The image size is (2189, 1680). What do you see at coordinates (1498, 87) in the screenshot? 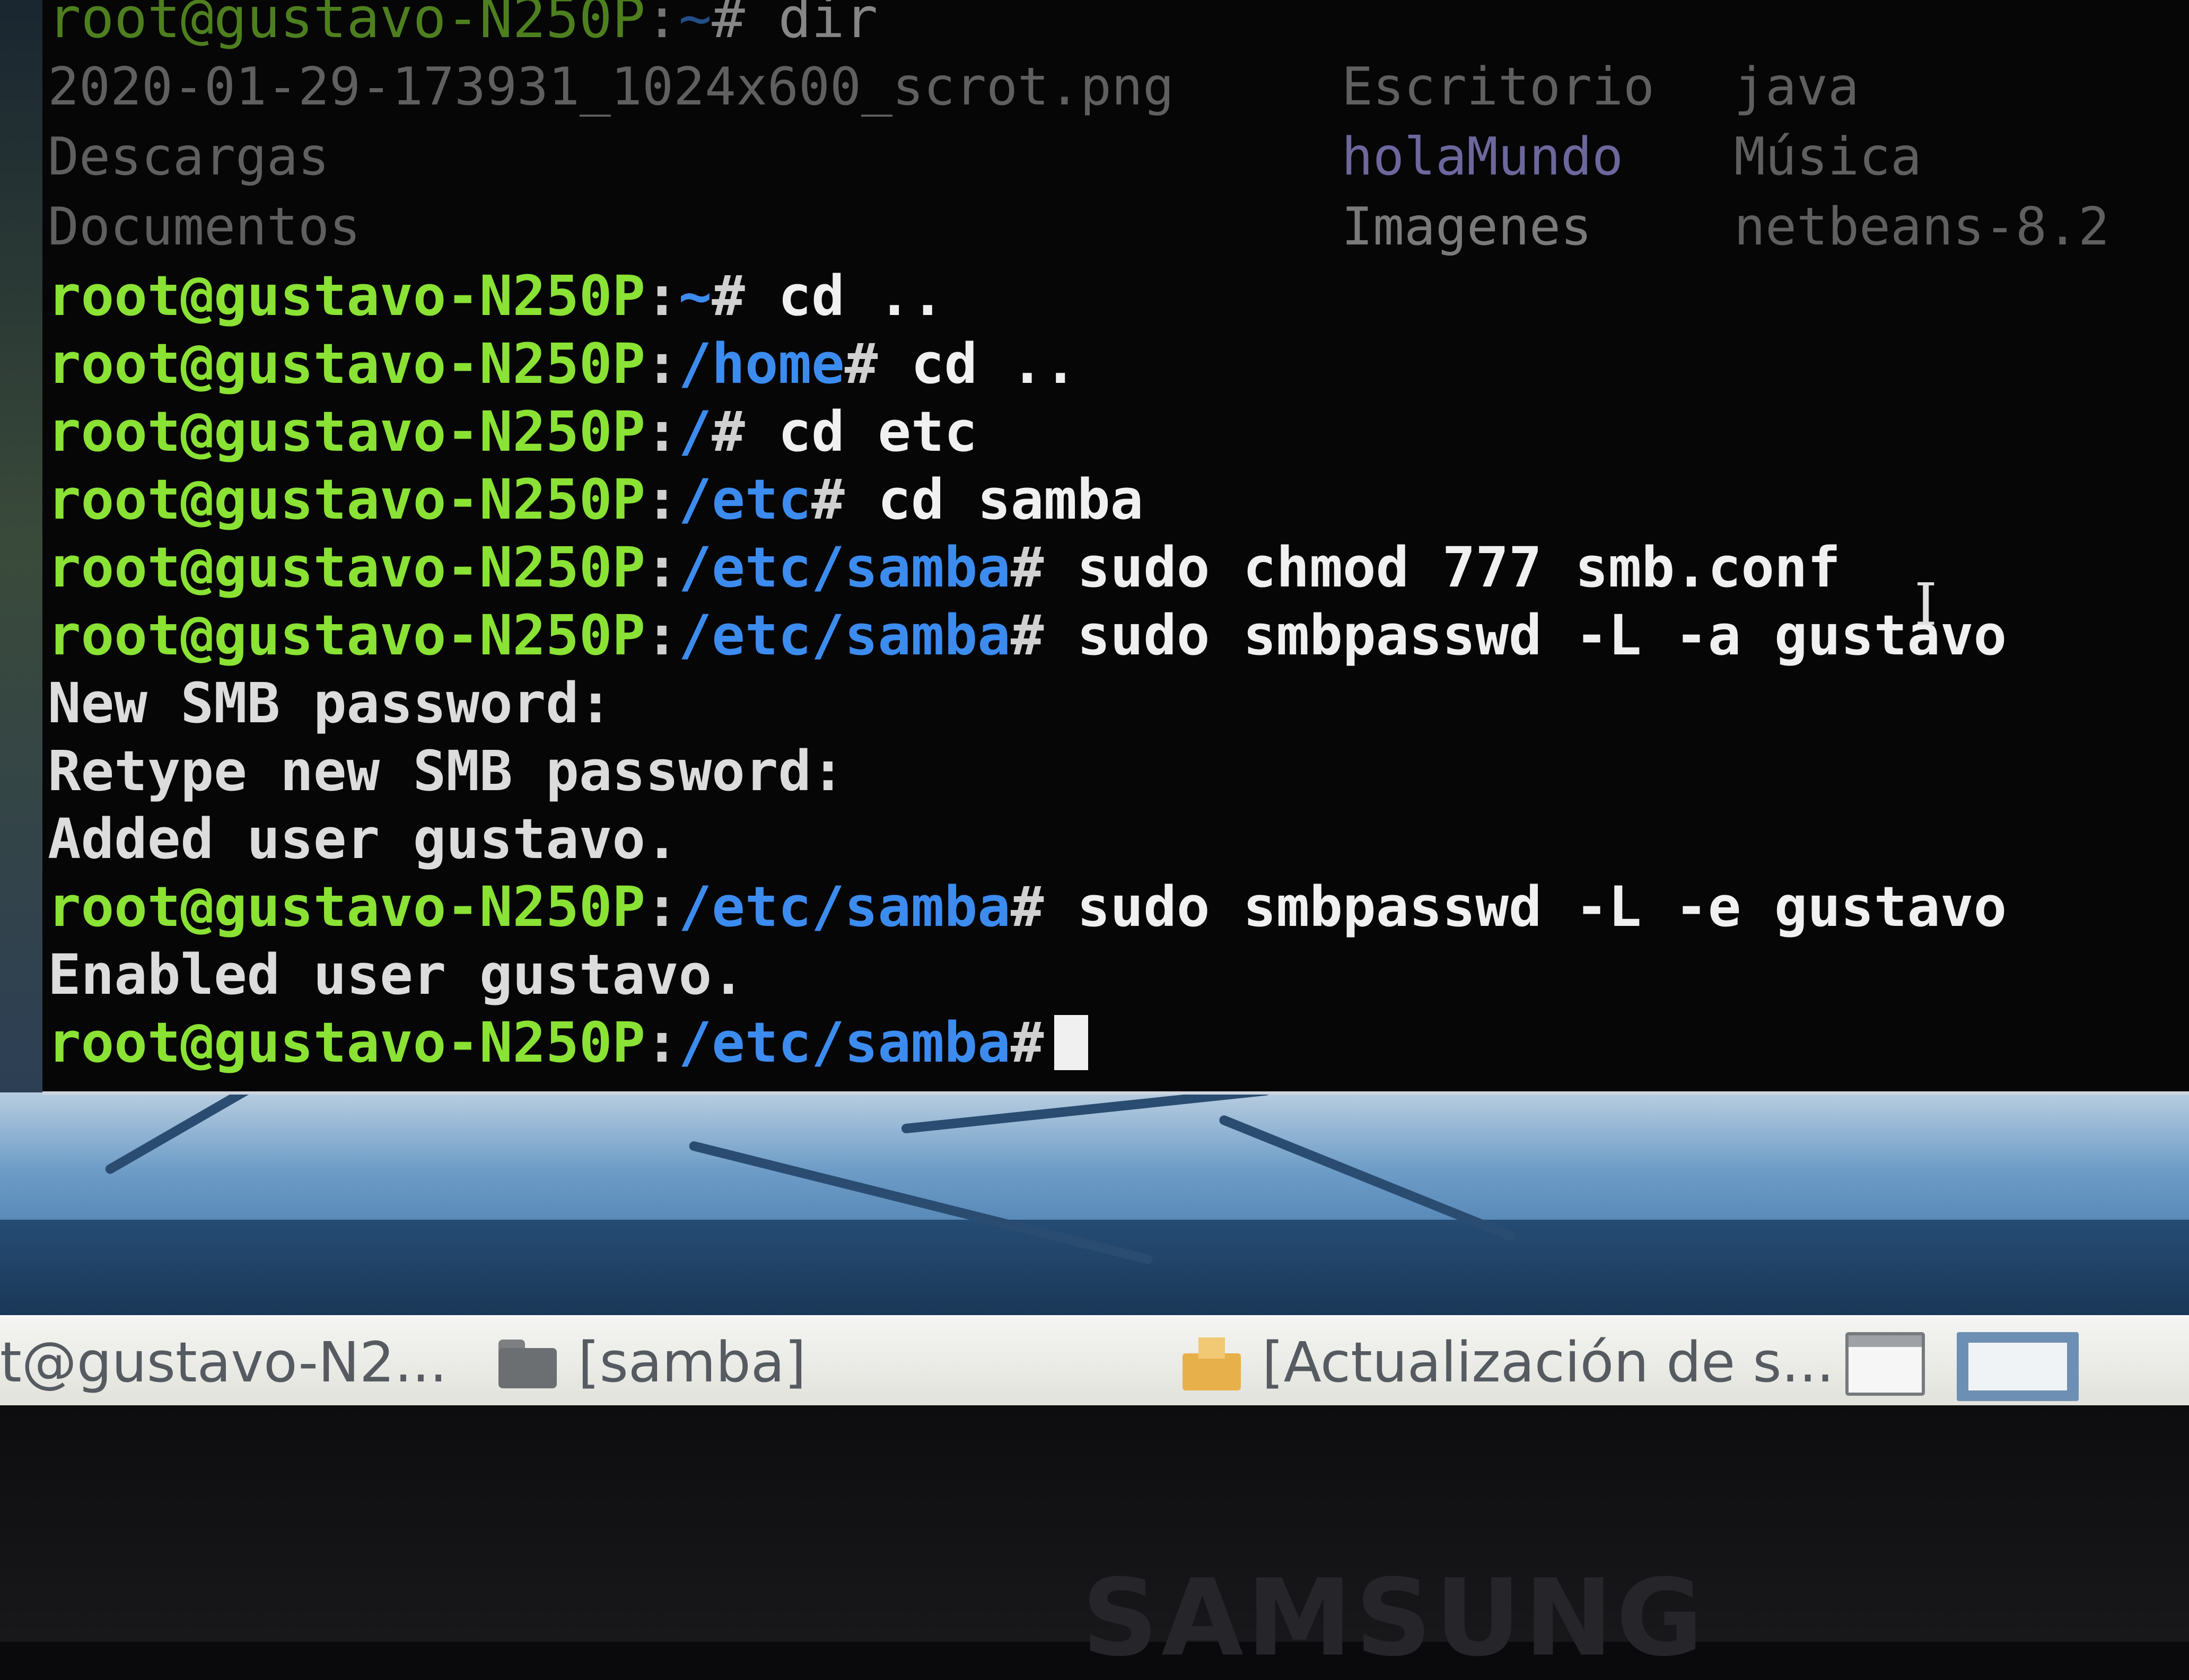
I see `ls-item: Escritorio` at bounding box center [1498, 87].